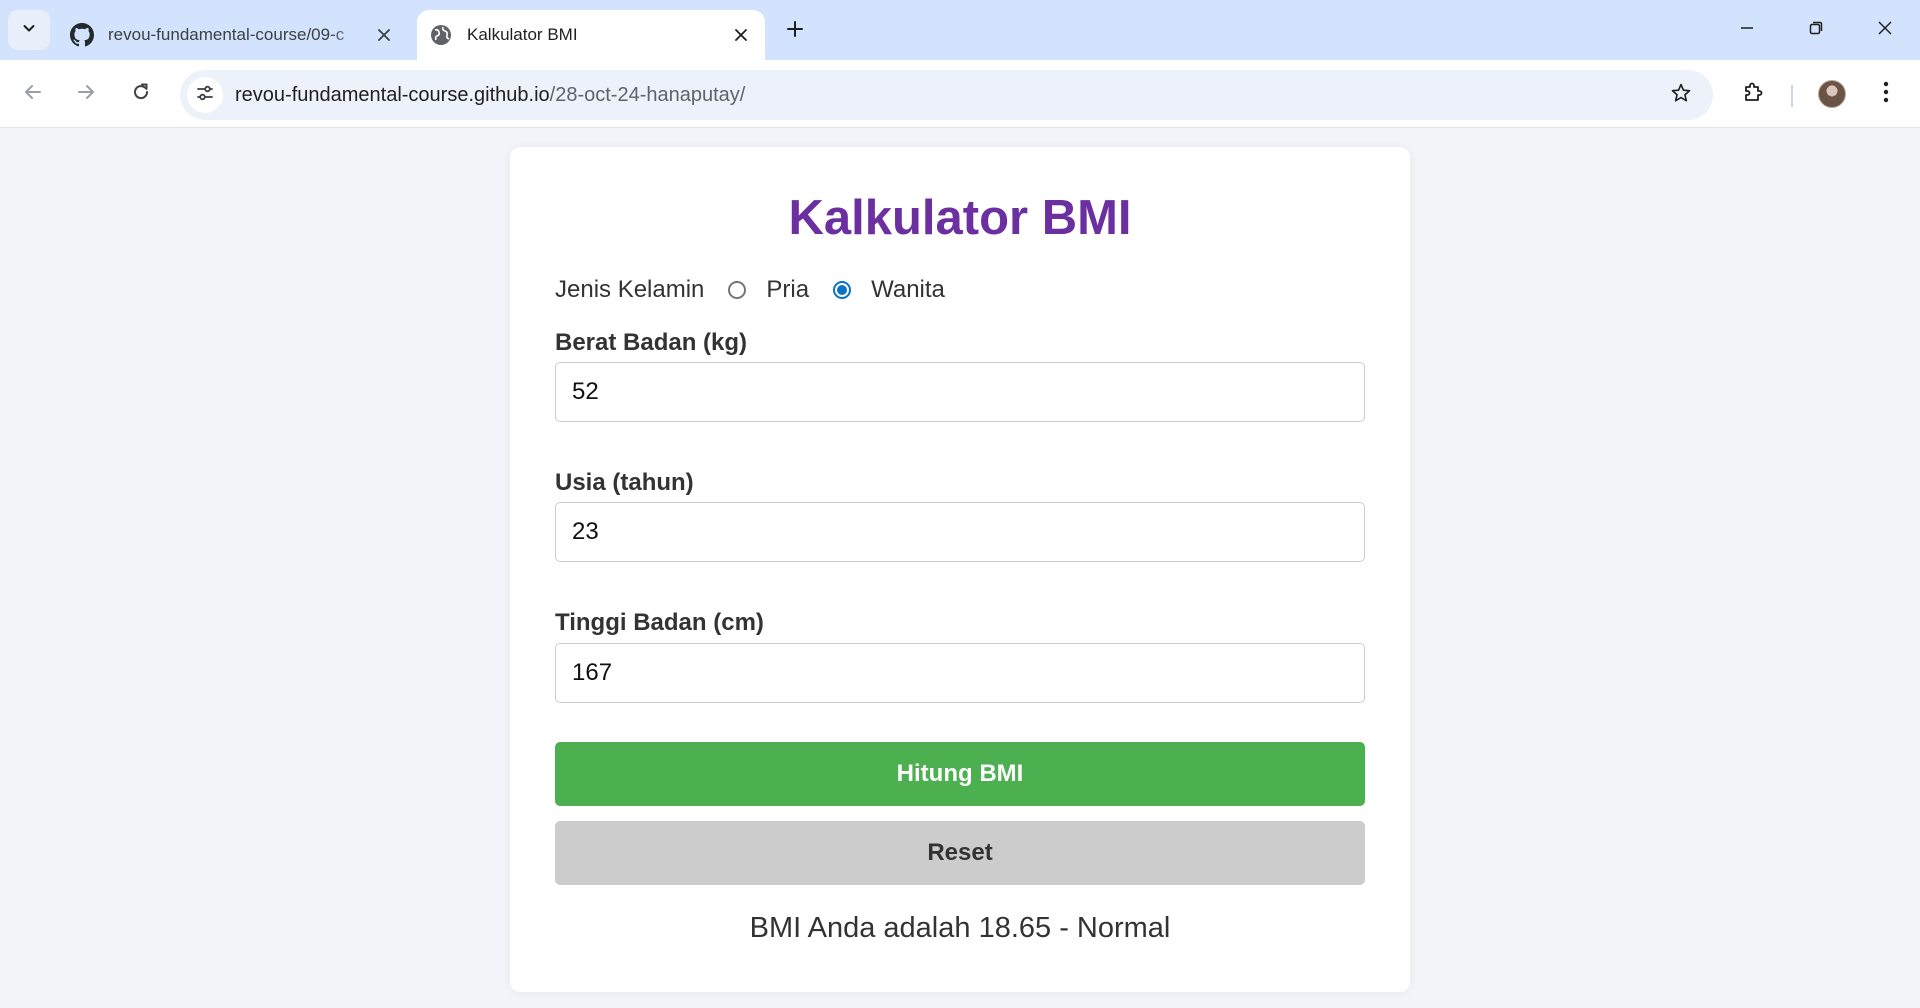 This screenshot has height=1008, width=1920. I want to click on reload-icon, so click(141, 94).